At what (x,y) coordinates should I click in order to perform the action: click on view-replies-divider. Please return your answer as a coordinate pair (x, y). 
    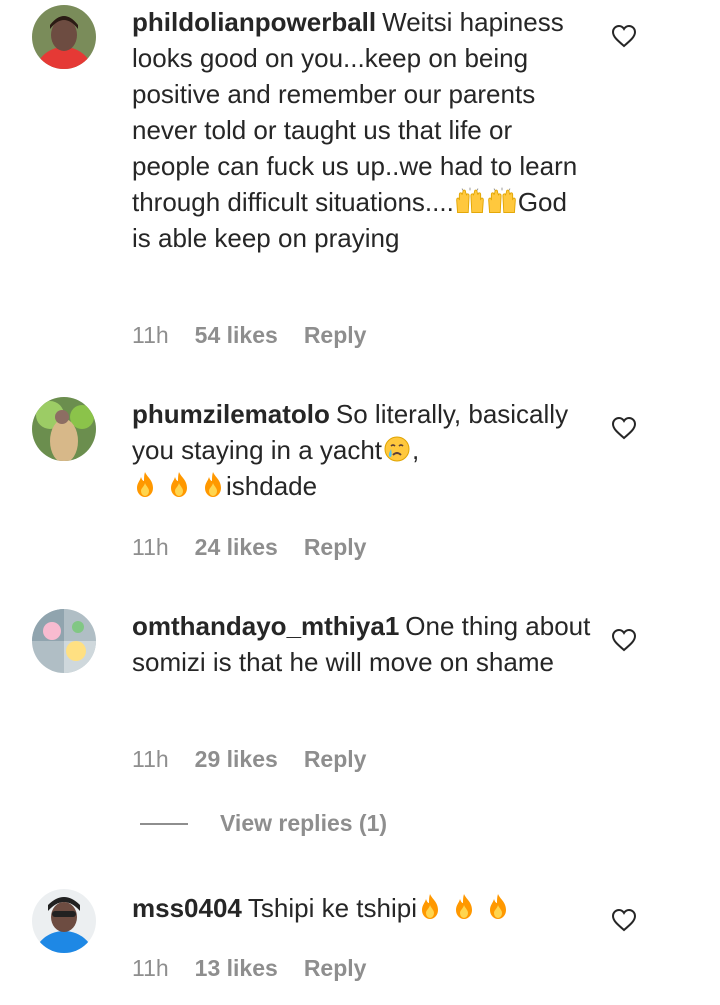
    Looking at the image, I should click on (164, 823).